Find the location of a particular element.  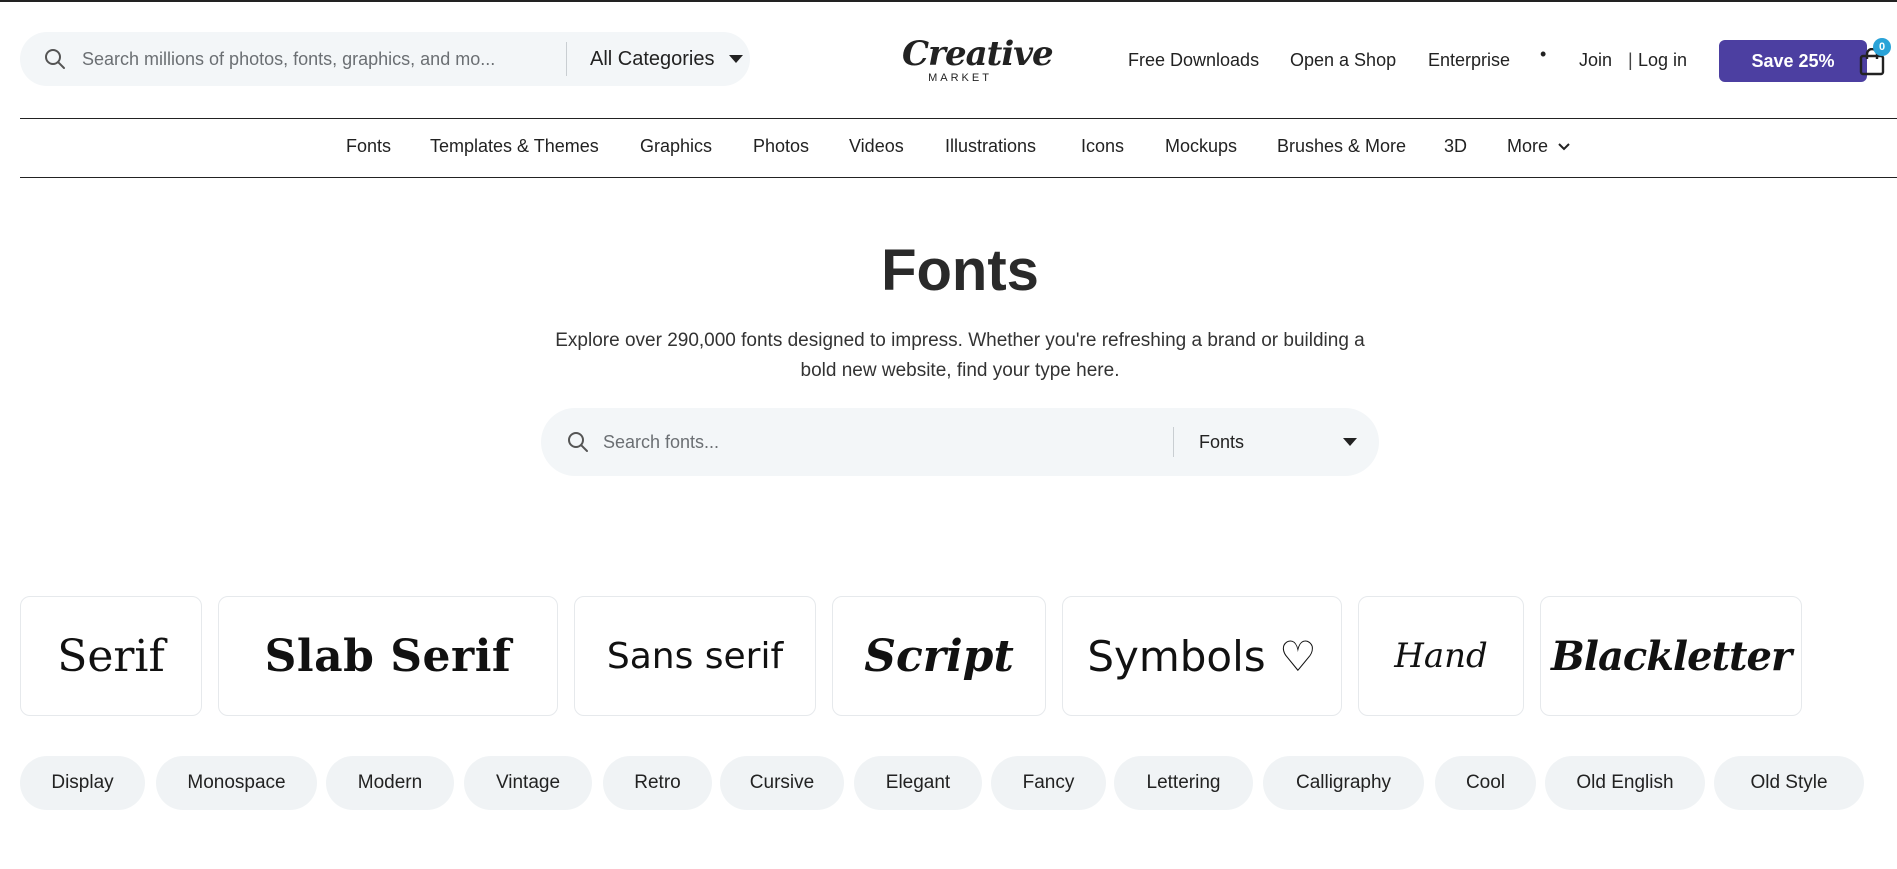

nav-item-more: More is located at coordinates (1539, 146).